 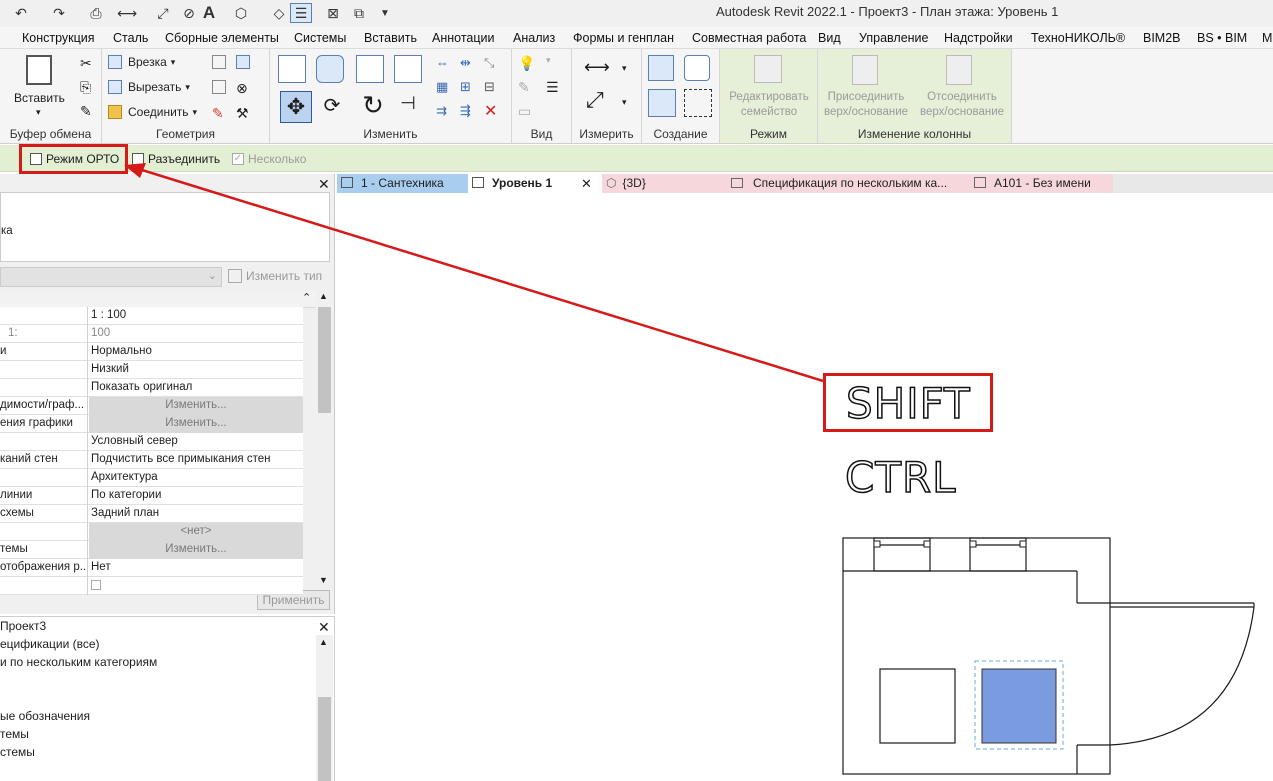 I want to click on tab-collaborate: Совместная работа, so click(x=749, y=38).